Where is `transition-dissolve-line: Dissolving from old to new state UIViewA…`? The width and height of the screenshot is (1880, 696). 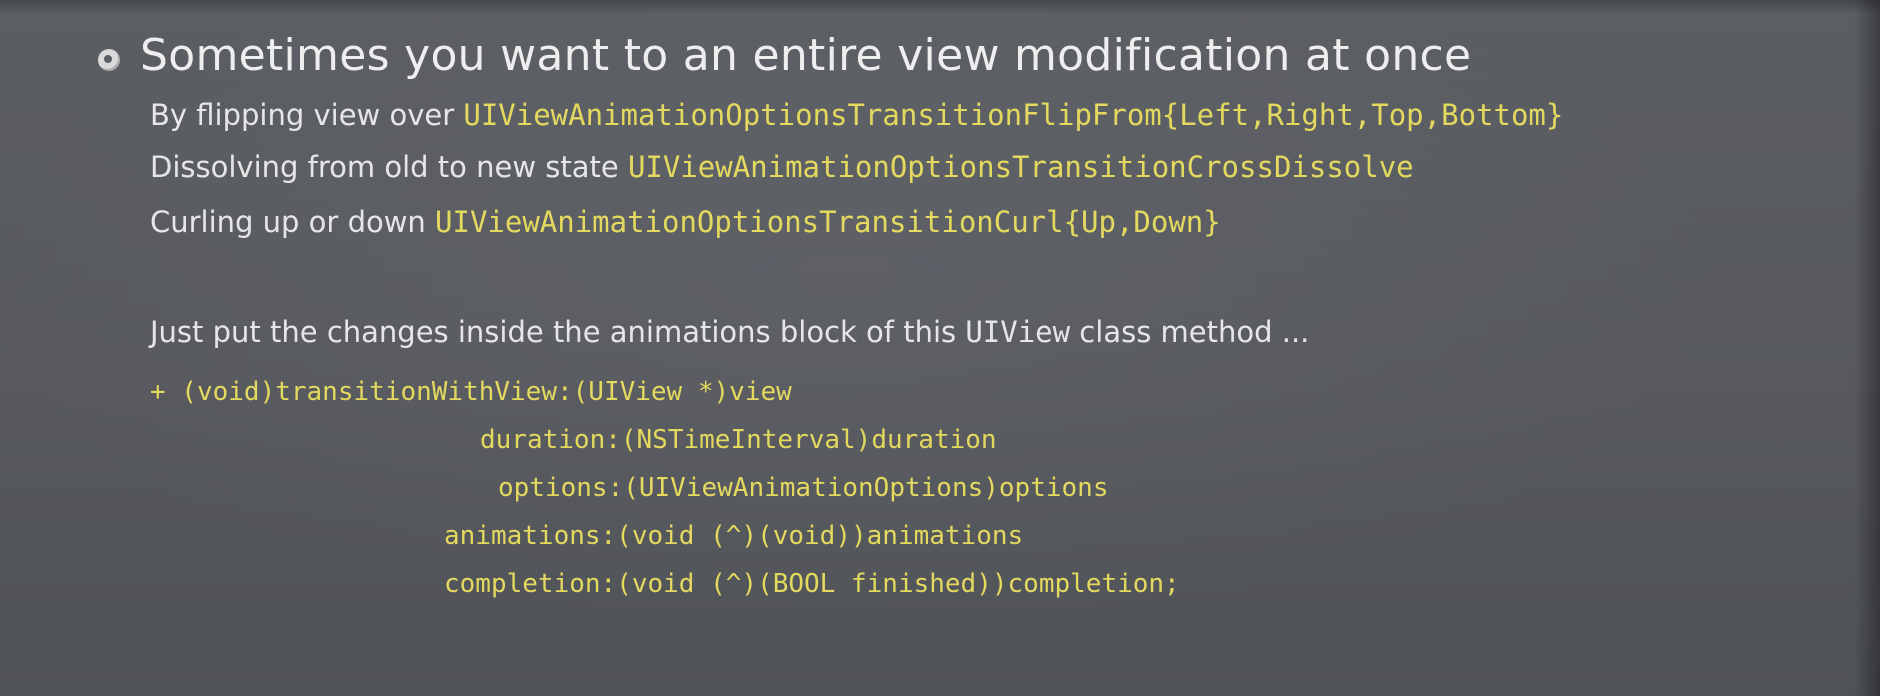 transition-dissolve-line: Dissolving from old to new state UIViewA… is located at coordinates (782, 167).